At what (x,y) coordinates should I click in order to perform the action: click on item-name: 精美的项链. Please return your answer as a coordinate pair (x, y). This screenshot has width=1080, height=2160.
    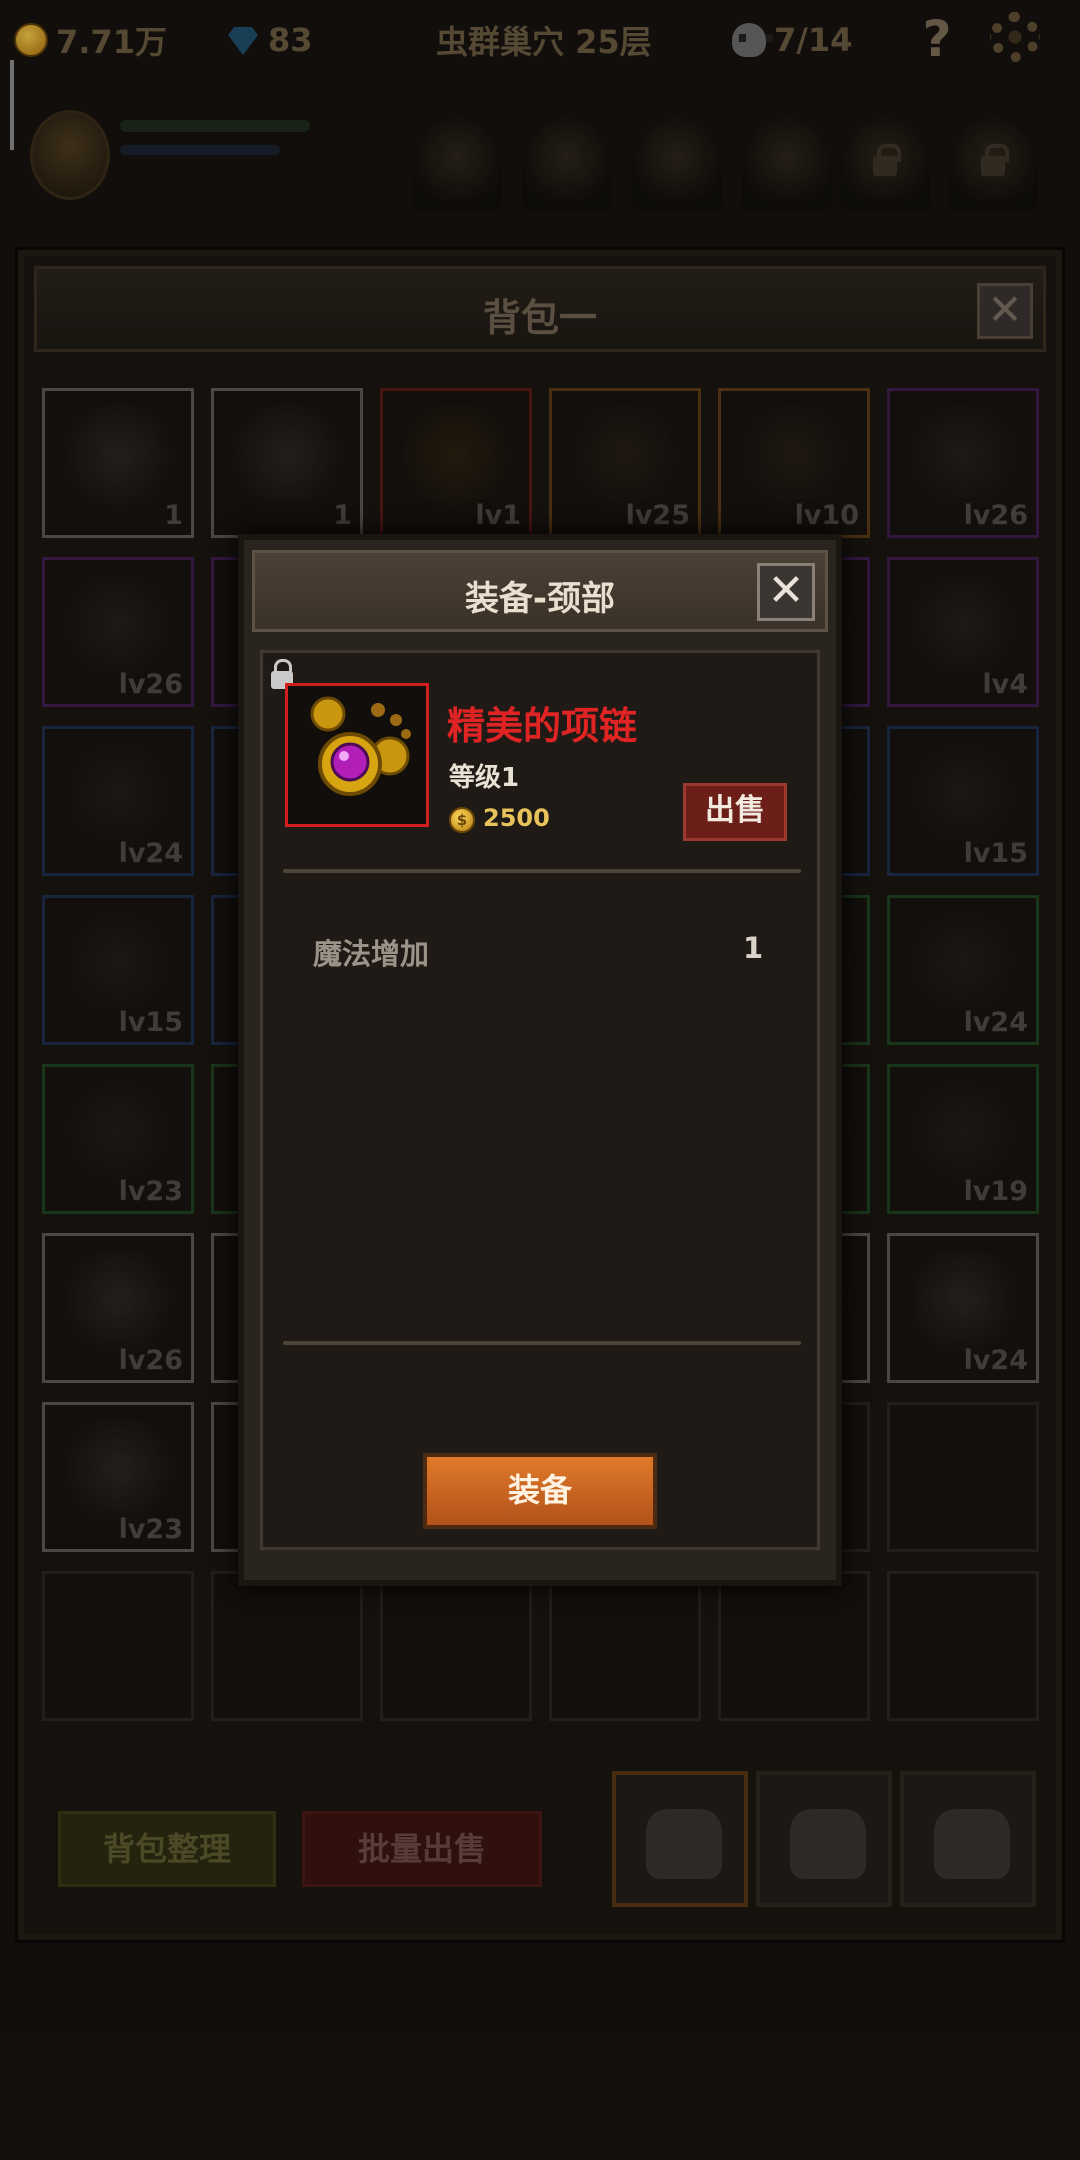
    Looking at the image, I should click on (542, 726).